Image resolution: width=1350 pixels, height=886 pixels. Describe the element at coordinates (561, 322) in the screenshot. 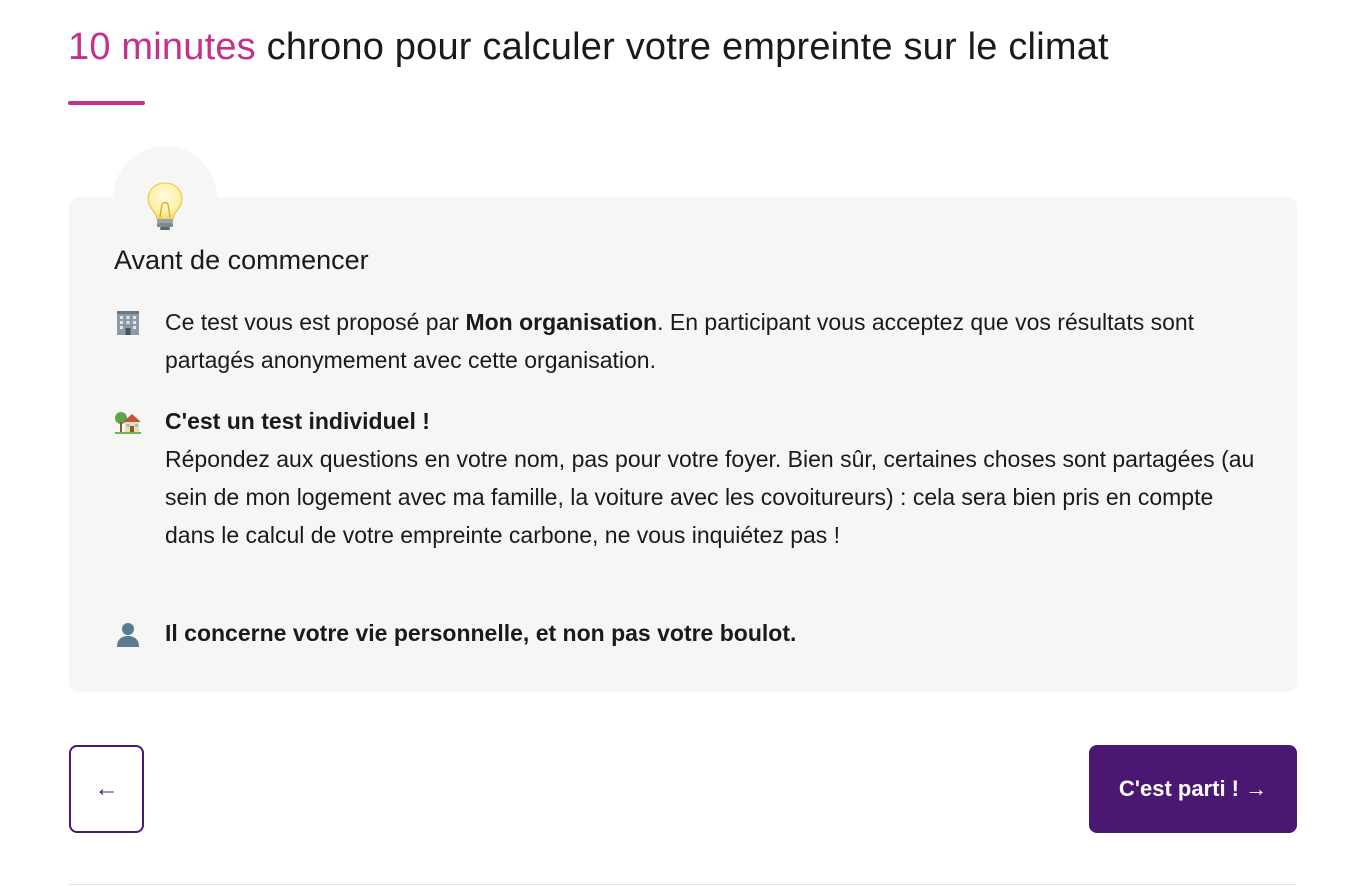

I see `organisation-name: Mon organisation` at that location.